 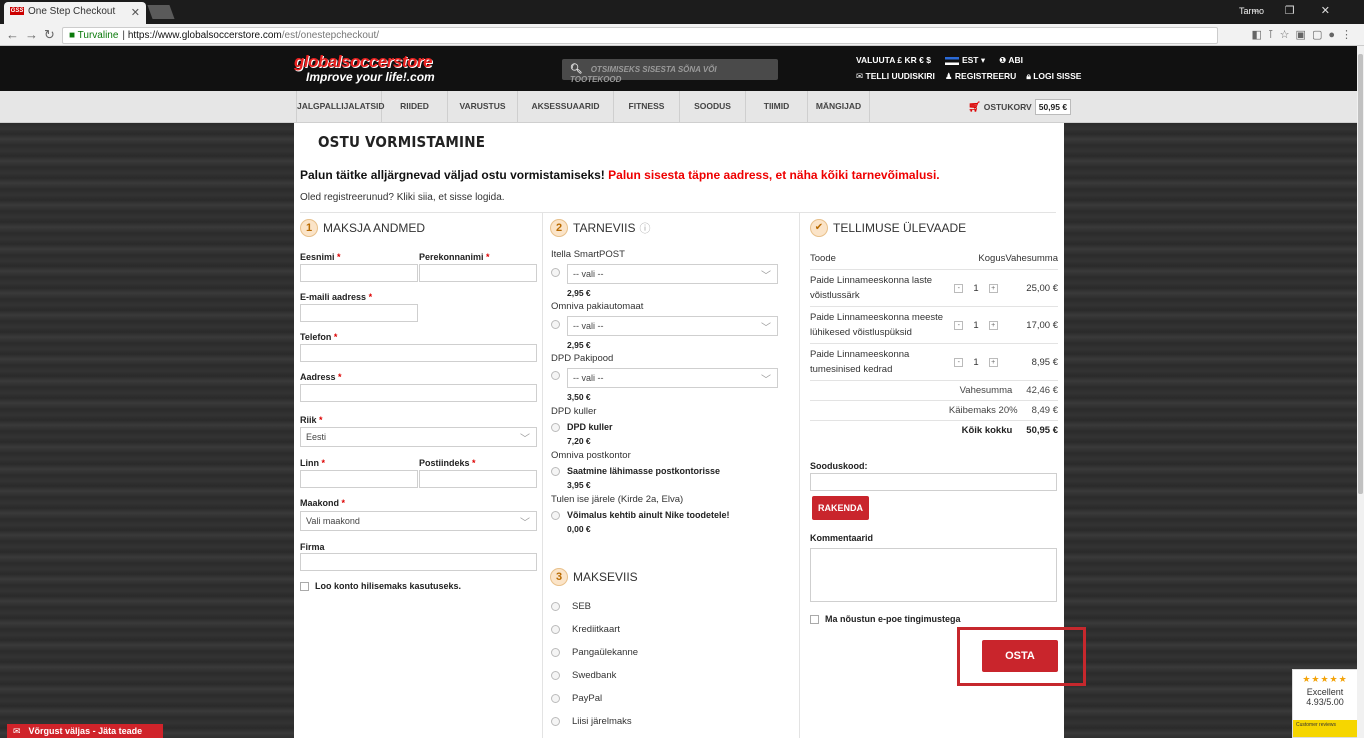 I want to click on scrollbar, so click(x=1360, y=392).